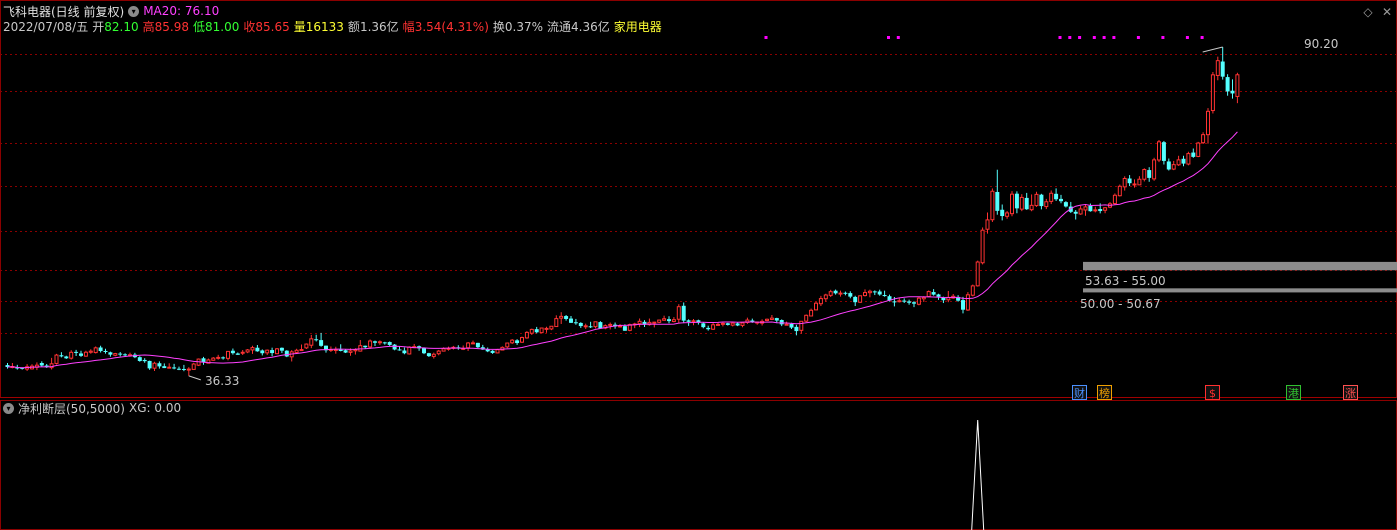  I want to click on event-dollar-icon: $, so click(1212, 392).